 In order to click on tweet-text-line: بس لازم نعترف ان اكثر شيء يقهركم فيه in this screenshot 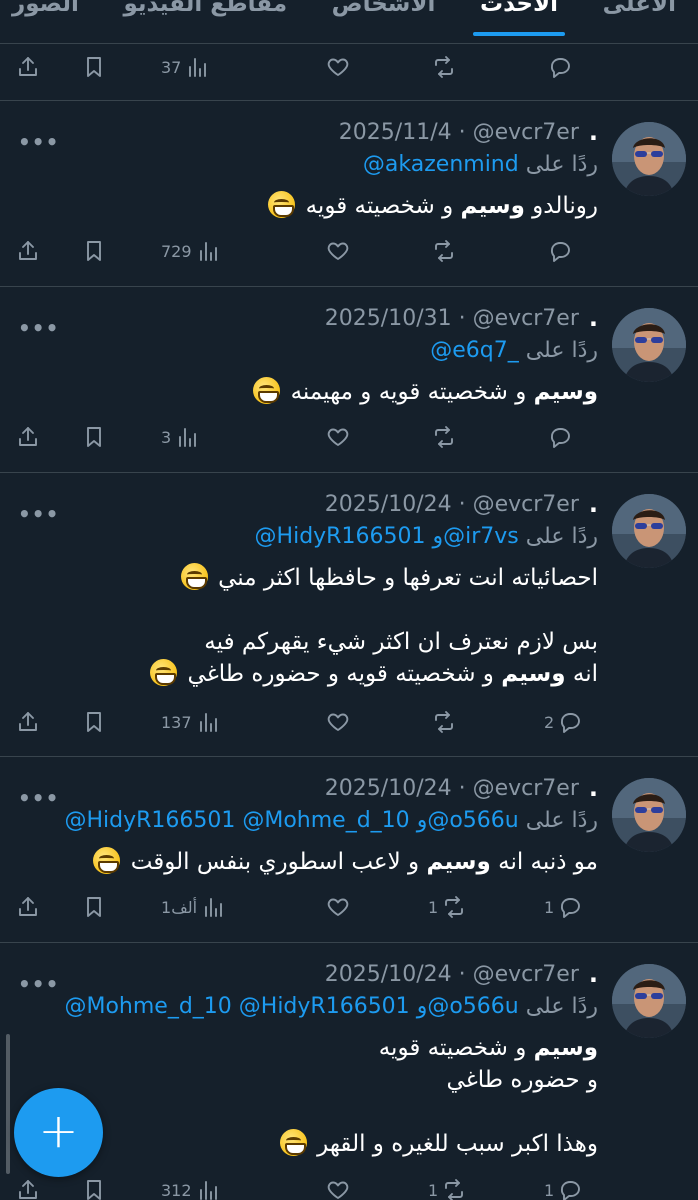, I will do `click(318, 642)`.